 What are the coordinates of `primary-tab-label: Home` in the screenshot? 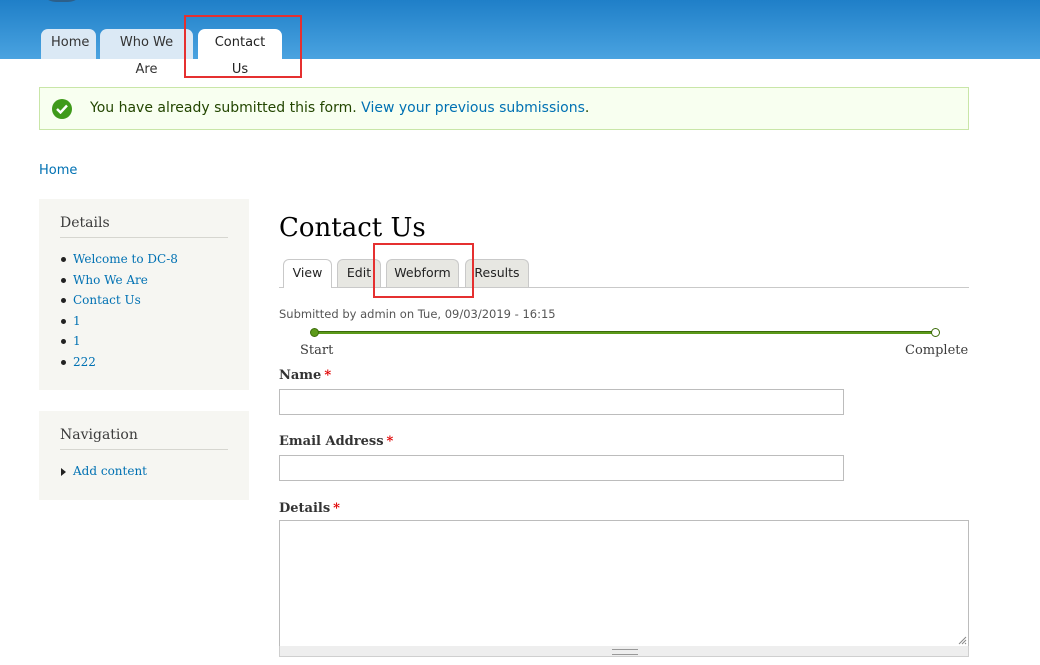 It's located at (70, 42).